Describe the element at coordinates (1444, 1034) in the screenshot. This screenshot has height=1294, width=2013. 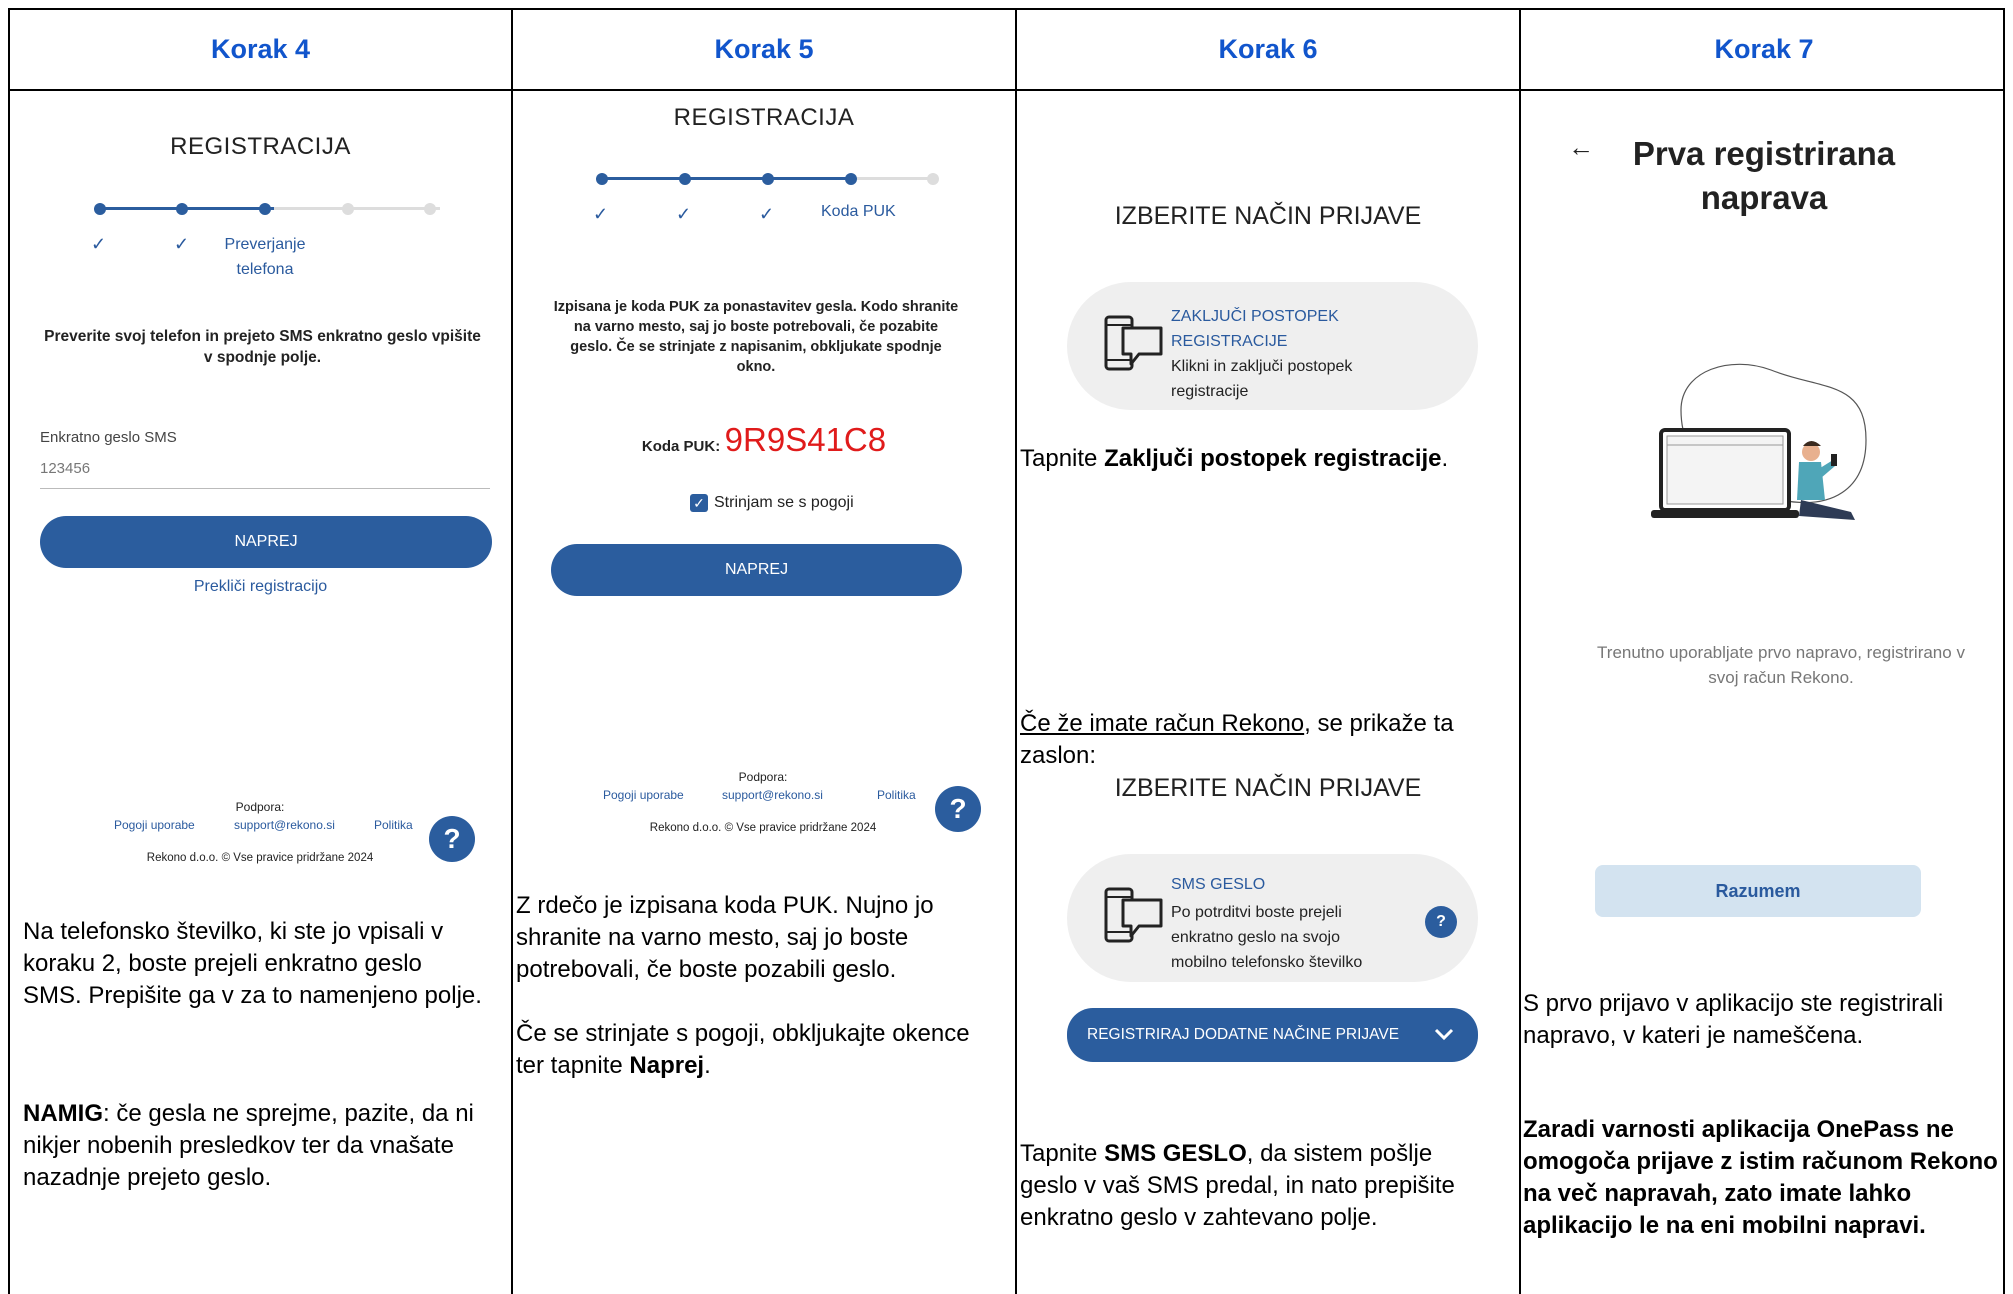
I see `chevron-down-icon` at that location.